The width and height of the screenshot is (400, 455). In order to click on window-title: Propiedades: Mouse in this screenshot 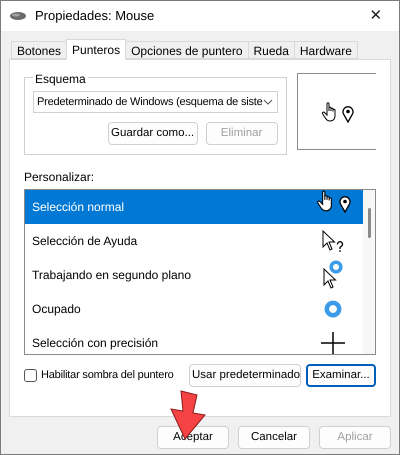, I will do `click(95, 16)`.